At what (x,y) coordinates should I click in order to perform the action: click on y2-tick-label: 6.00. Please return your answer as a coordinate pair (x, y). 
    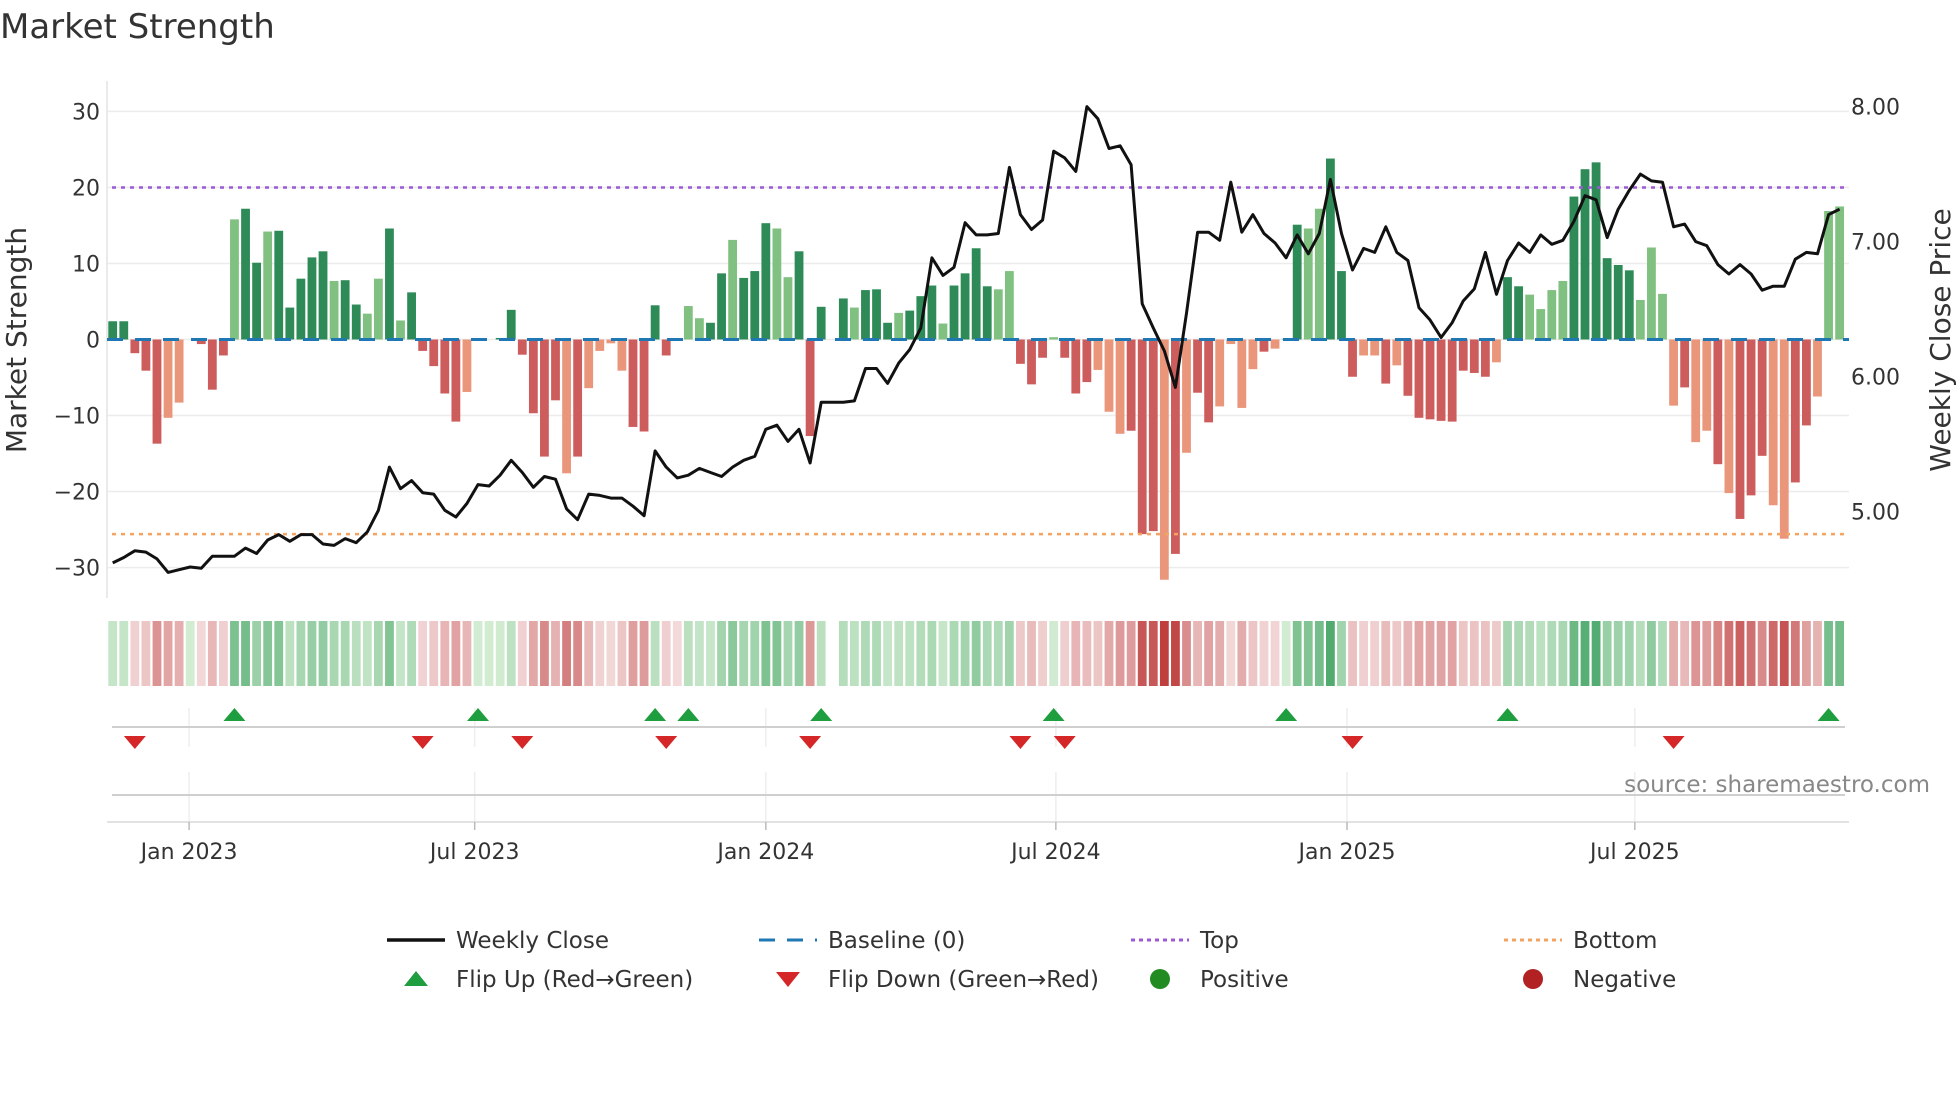
    Looking at the image, I should click on (1875, 378).